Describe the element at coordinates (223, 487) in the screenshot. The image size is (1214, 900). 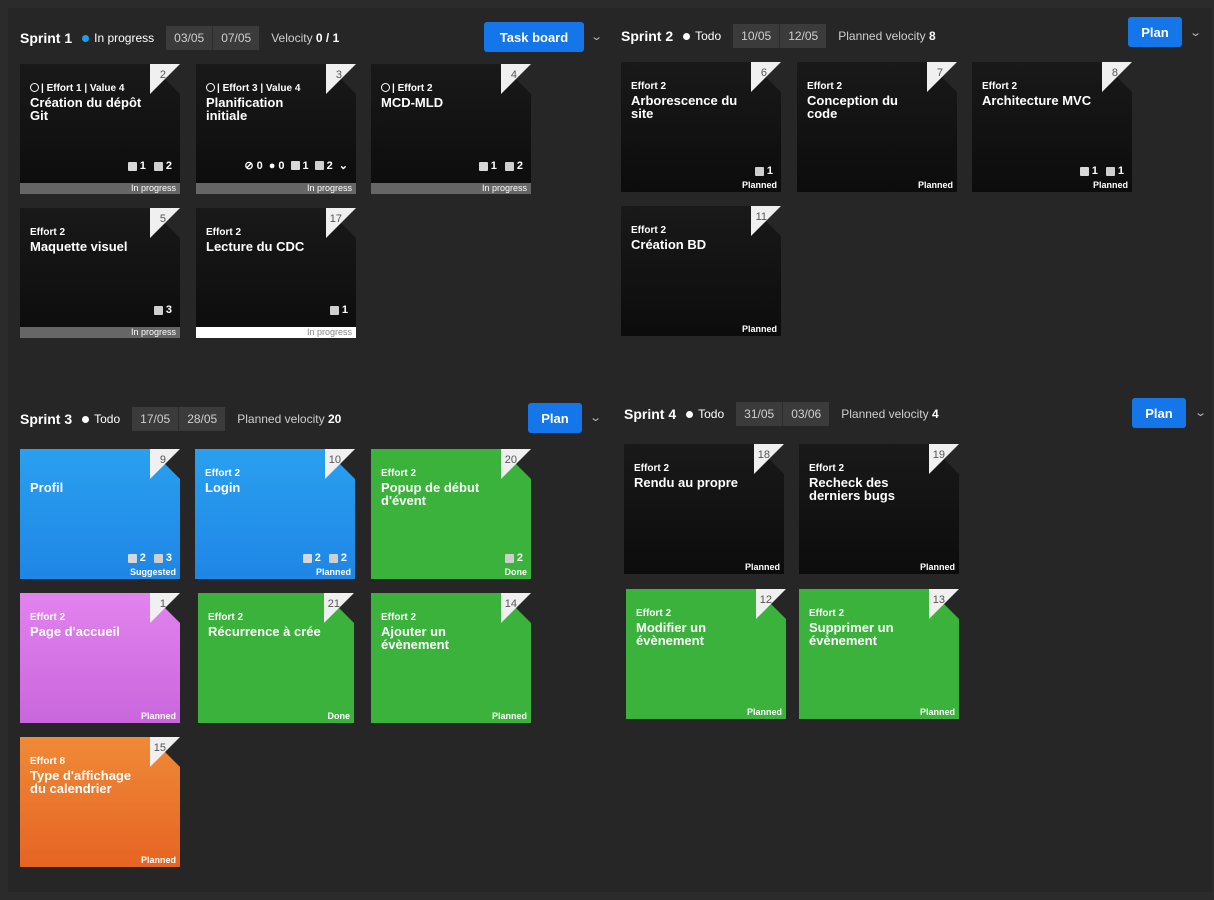
I see `card-title: Login` at that location.